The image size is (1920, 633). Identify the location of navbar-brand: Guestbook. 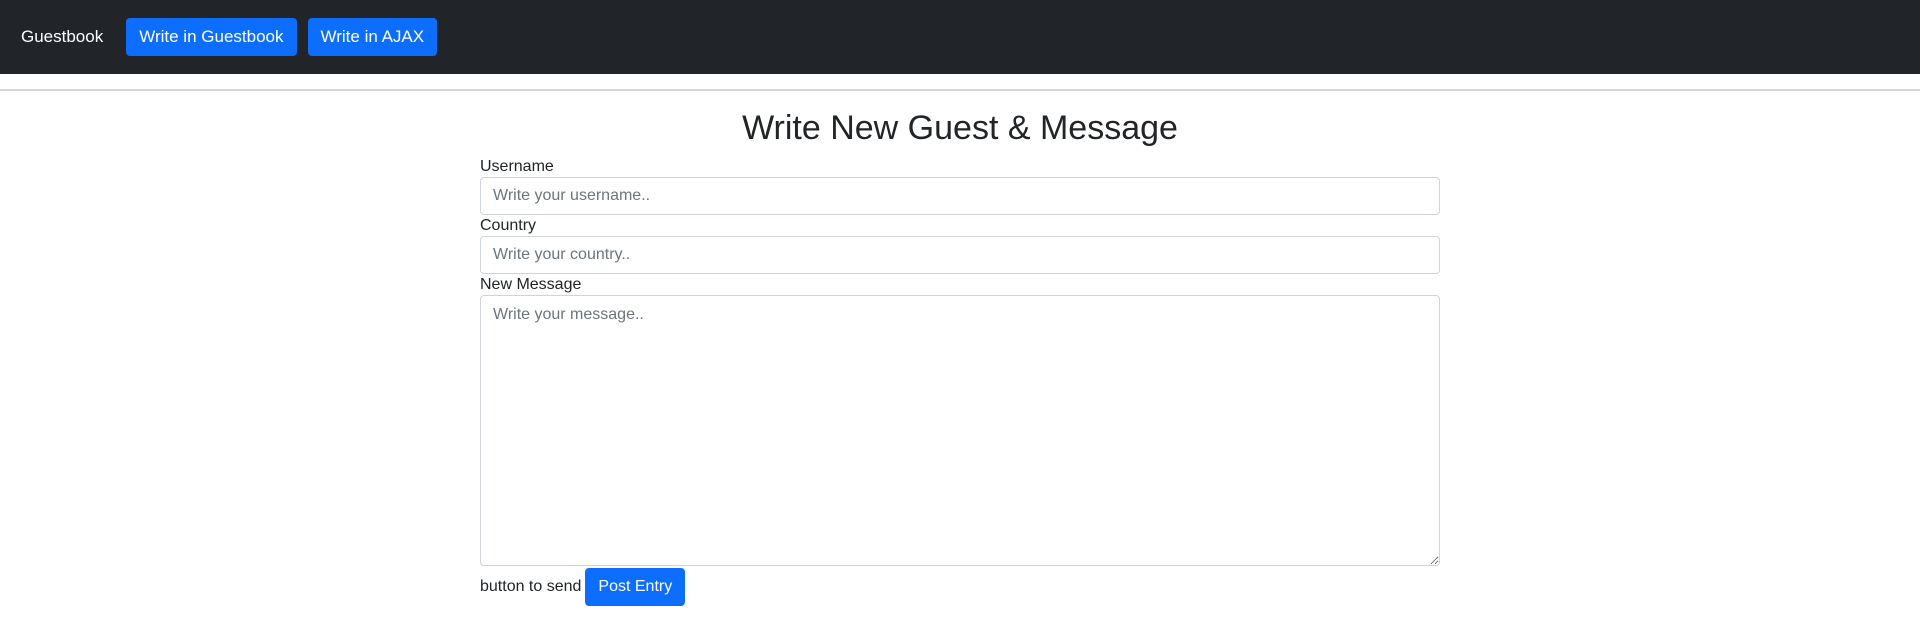
(62, 37).